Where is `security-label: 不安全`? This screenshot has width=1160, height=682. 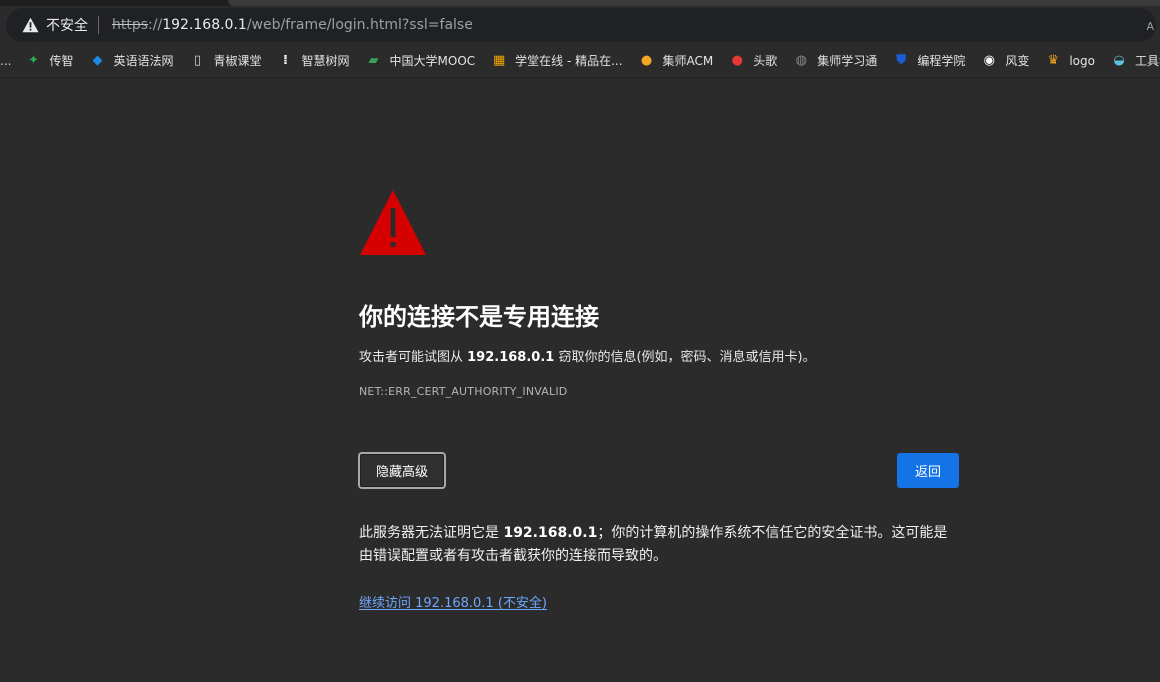
security-label: 不安全 is located at coordinates (67, 26).